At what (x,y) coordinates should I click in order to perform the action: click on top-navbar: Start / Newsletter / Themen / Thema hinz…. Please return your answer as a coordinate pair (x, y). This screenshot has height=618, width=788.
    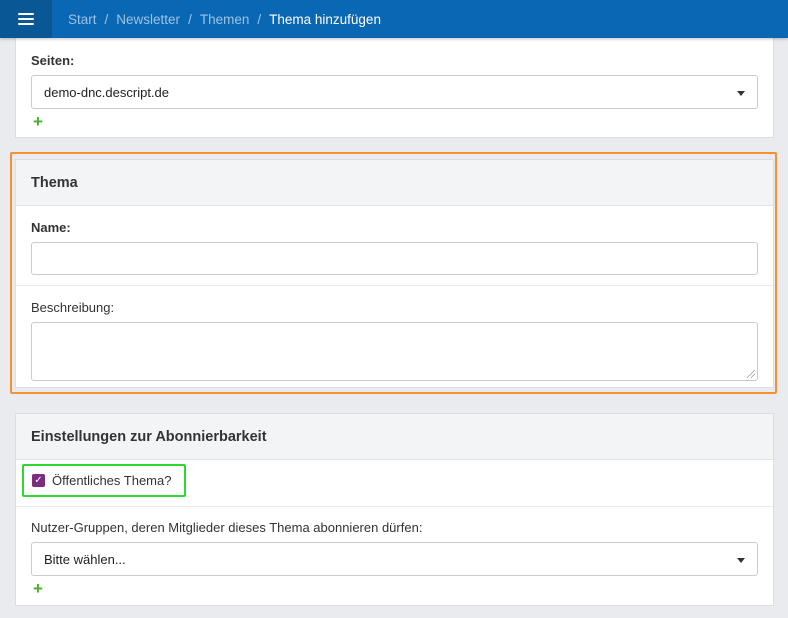
    Looking at the image, I should click on (394, 19).